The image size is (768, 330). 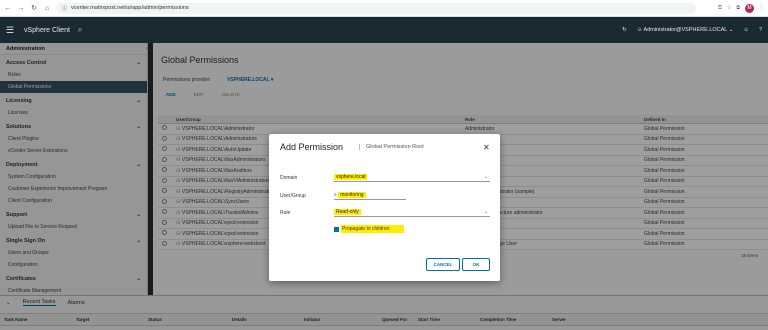 I want to click on propagate-checkbox, so click(x=336, y=229).